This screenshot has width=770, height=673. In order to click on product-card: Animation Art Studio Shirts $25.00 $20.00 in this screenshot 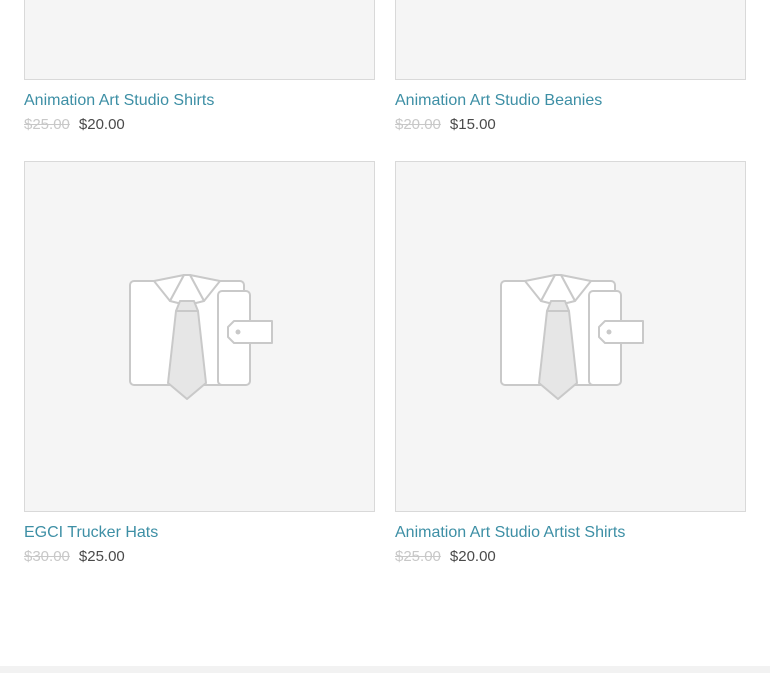, I will do `click(199, 67)`.